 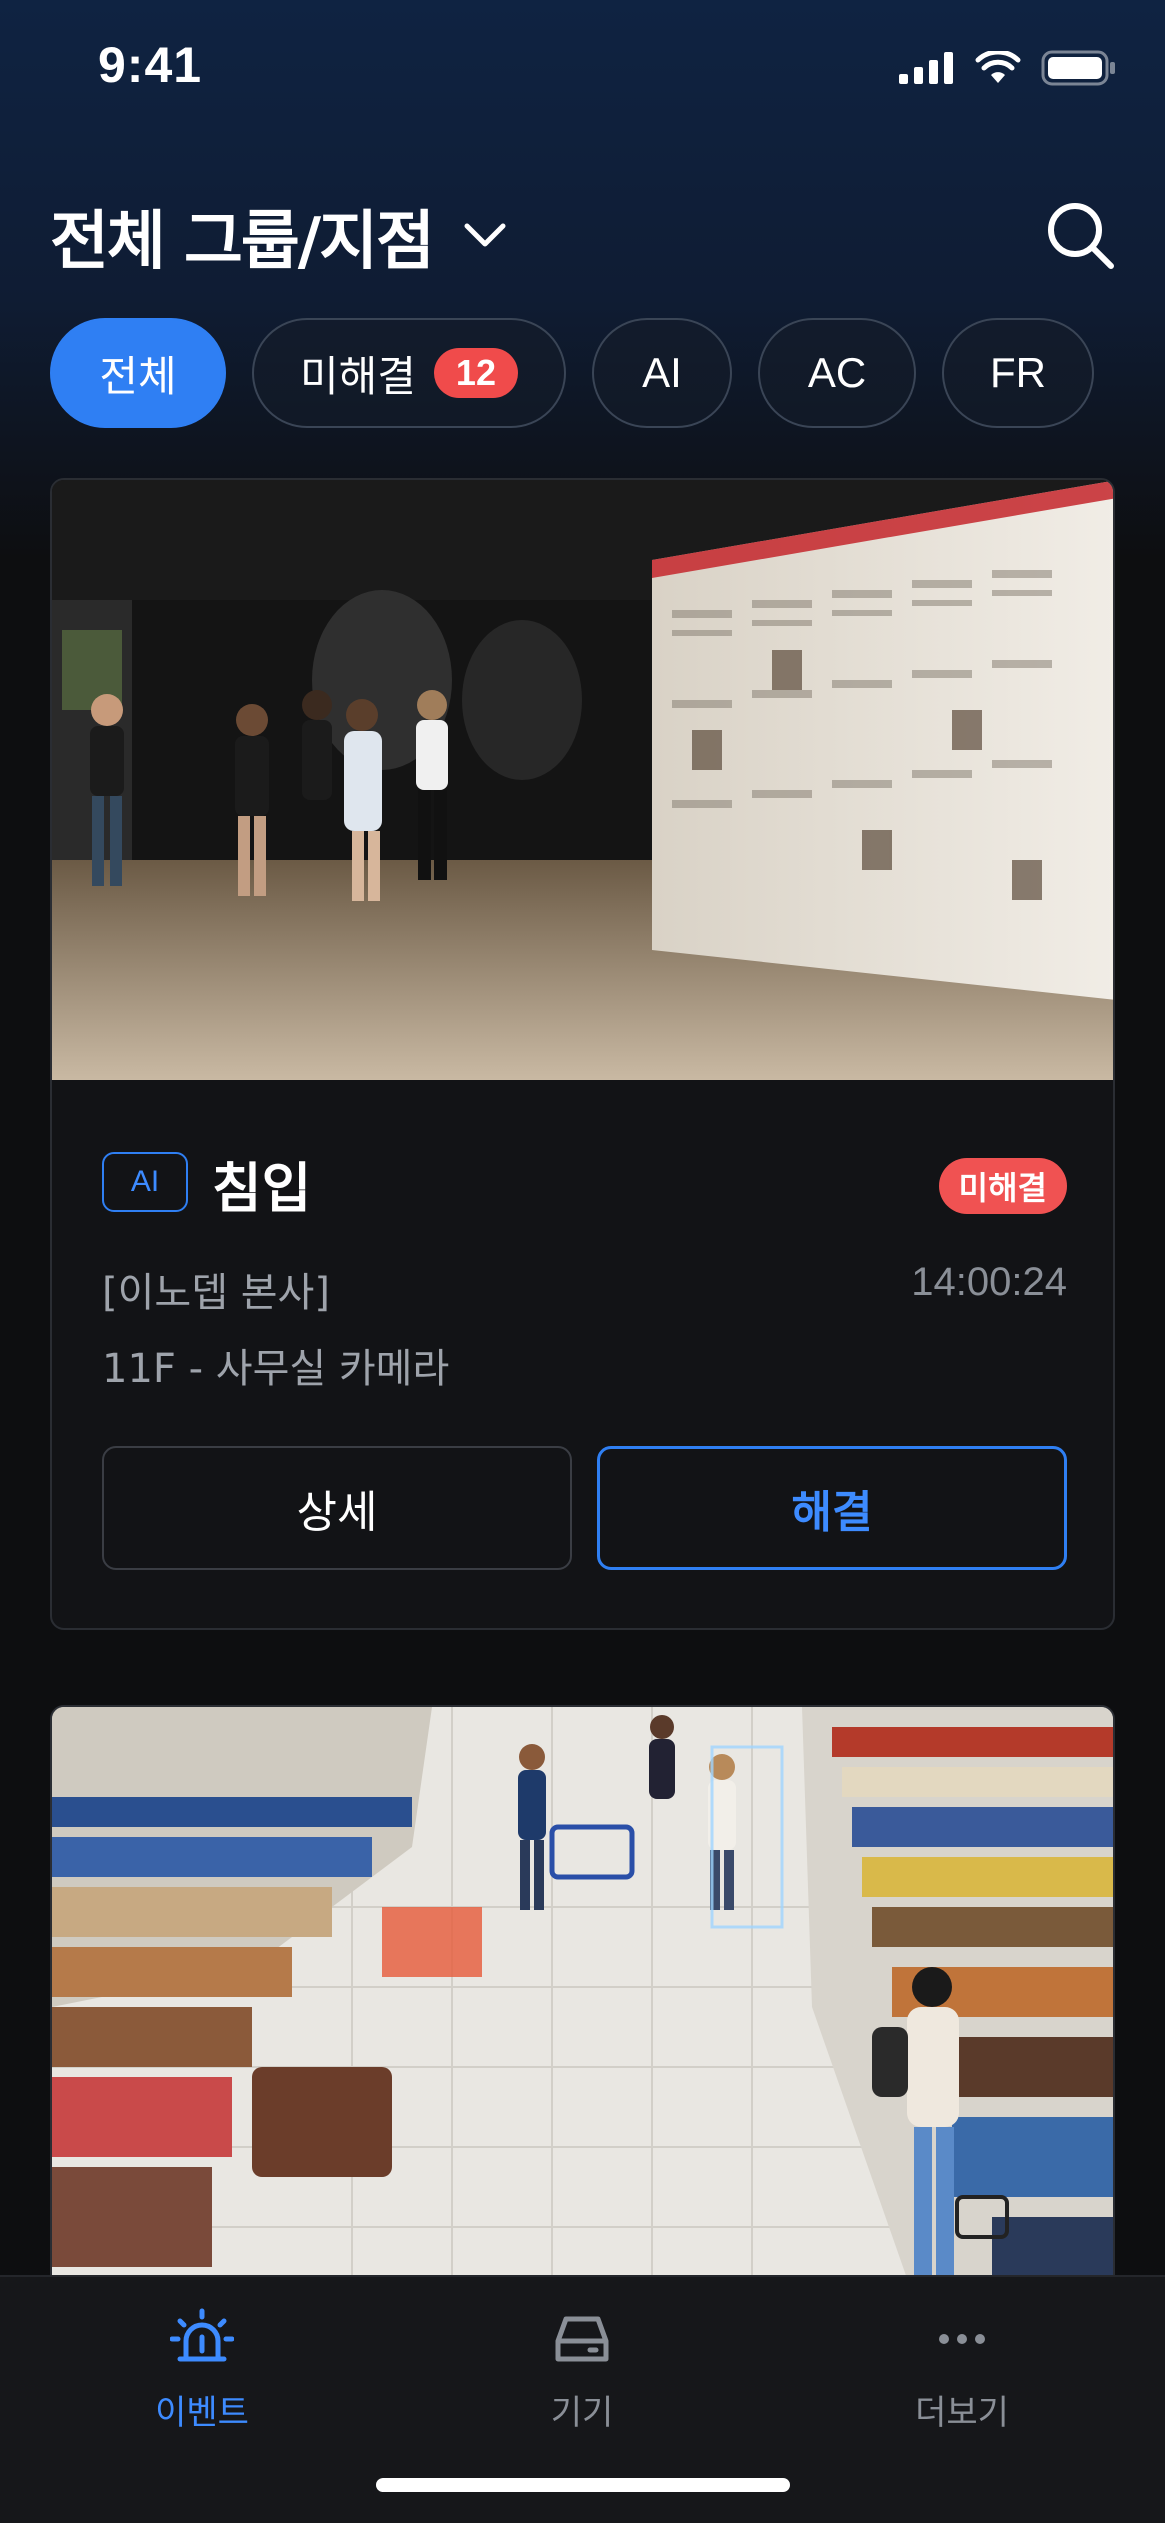 I want to click on more-dots-icon, so click(x=962, y=2339).